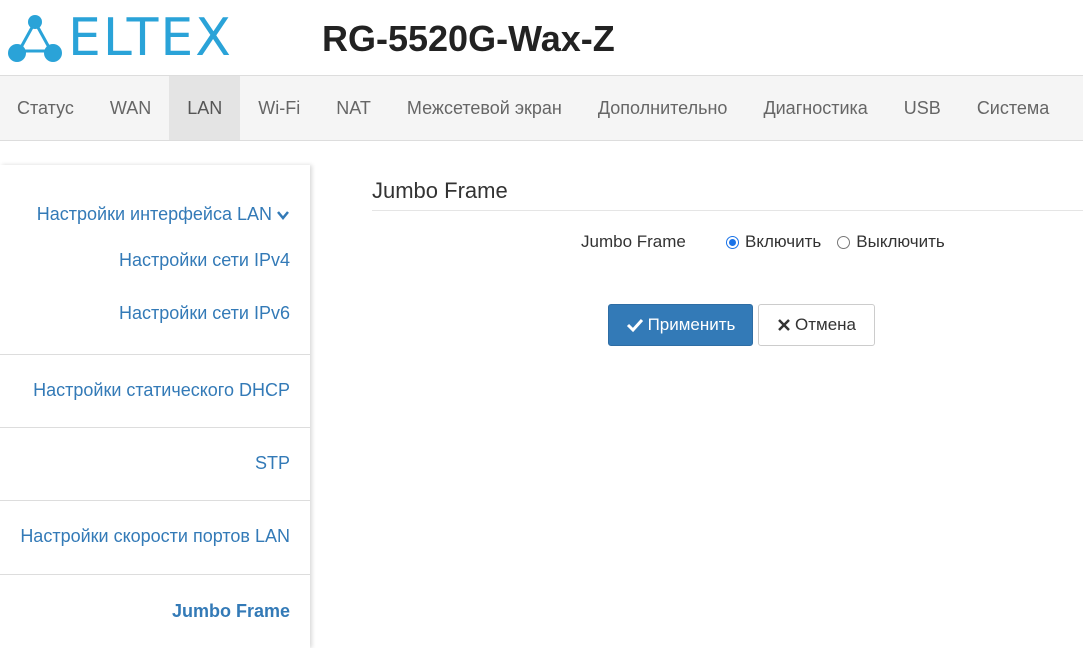 The image size is (1083, 648). I want to click on sidebar-item-port-speed: Настройки скорости портов LAN, so click(155, 536).